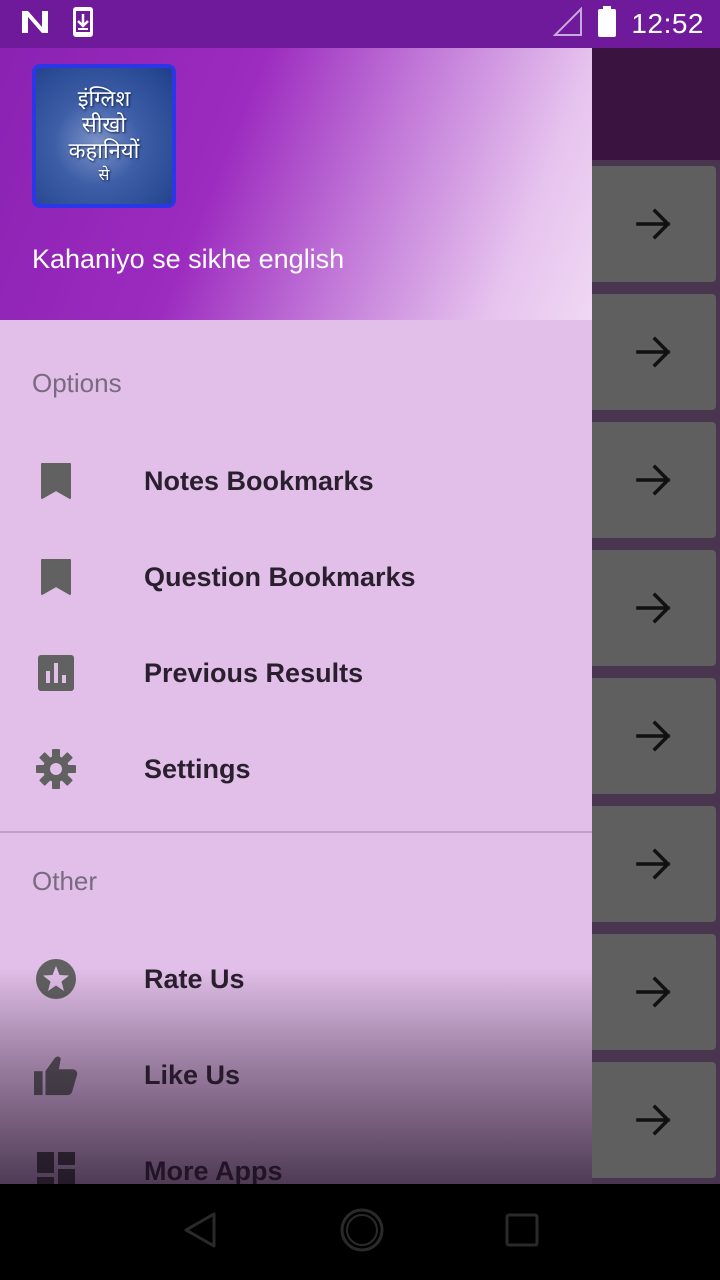 This screenshot has width=720, height=1280. Describe the element at coordinates (56, 979) in the screenshot. I see `star-circle-icon` at that location.